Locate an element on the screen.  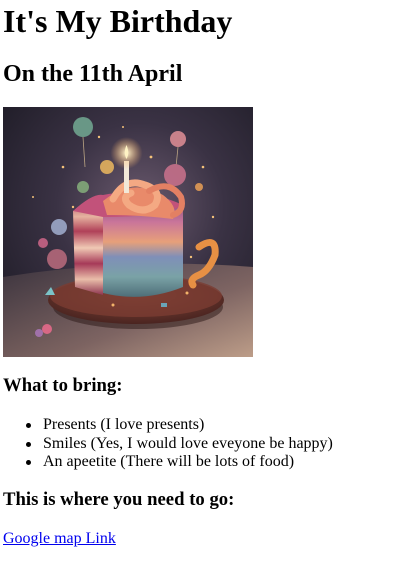
list-item: Presents (I love presents) is located at coordinates (179, 425).